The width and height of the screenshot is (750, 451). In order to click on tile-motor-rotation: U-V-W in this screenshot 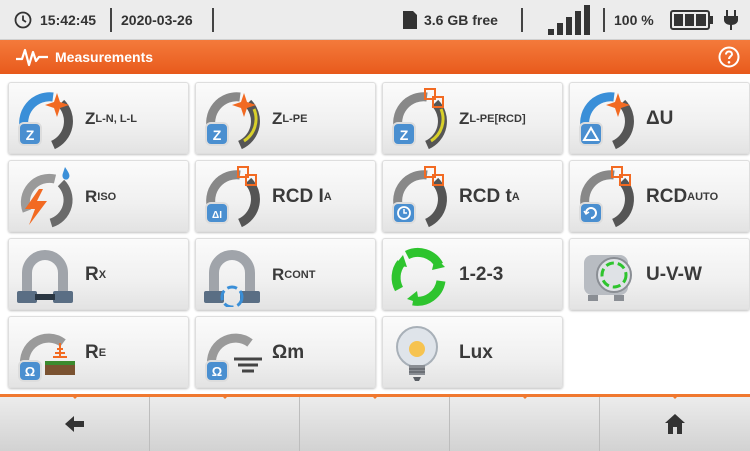, I will do `click(659, 274)`.